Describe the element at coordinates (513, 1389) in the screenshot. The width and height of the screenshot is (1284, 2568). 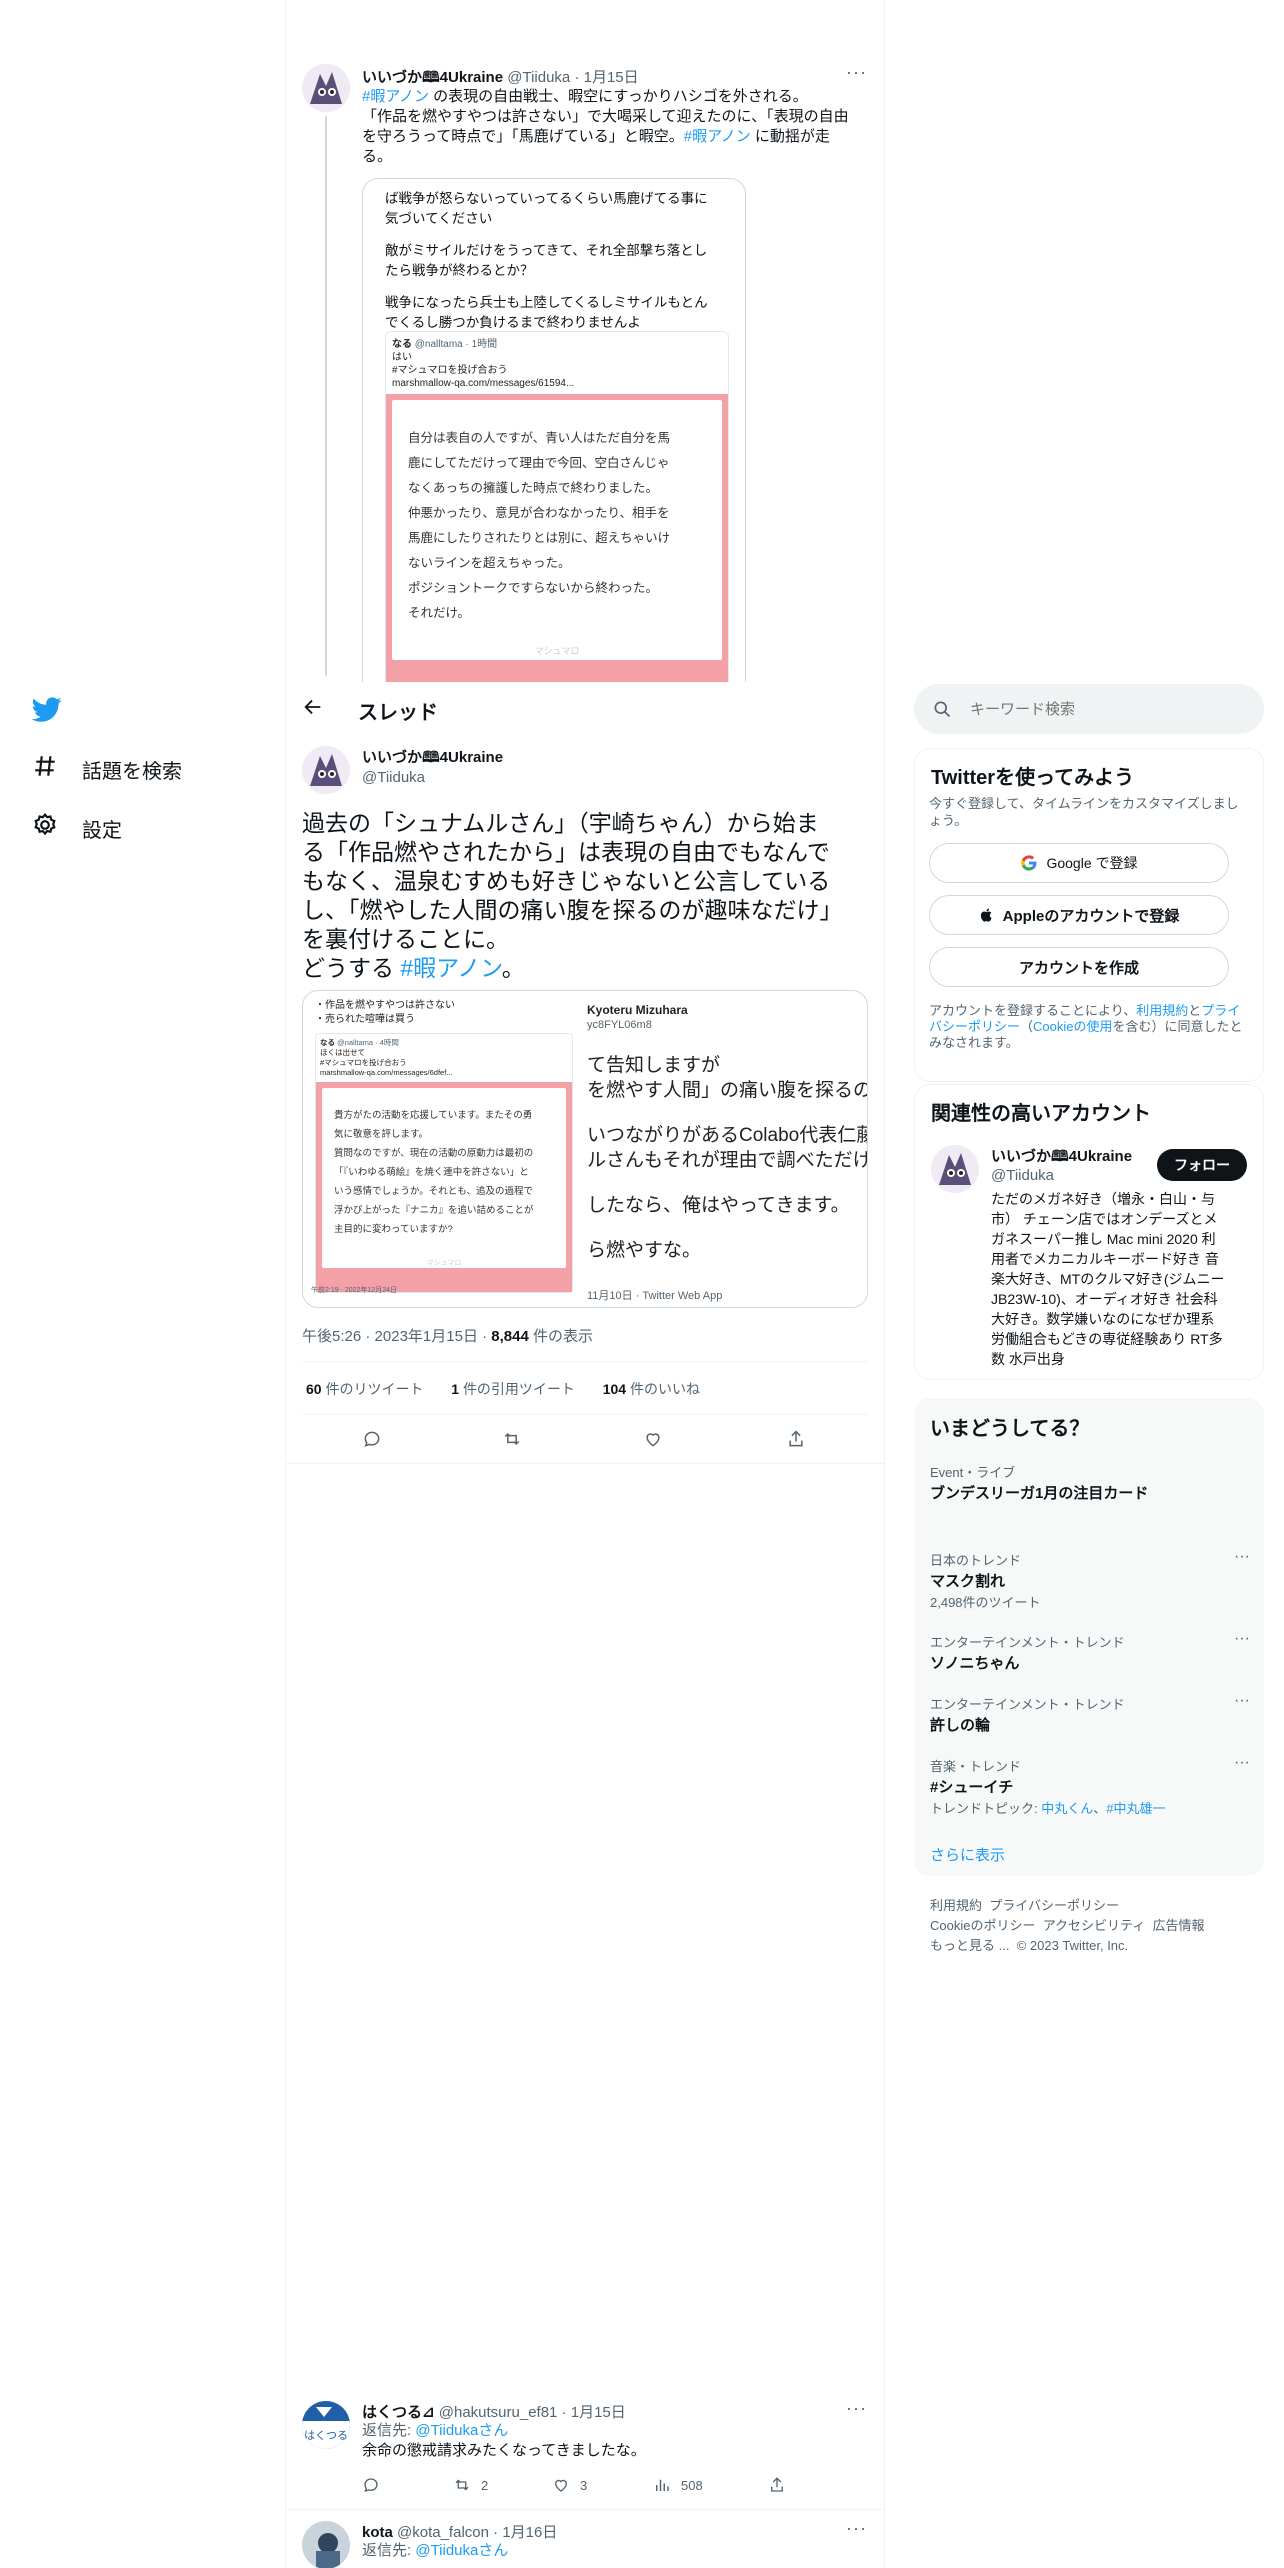
I see `quotes-stat: 1 件の引用ツイート` at that location.